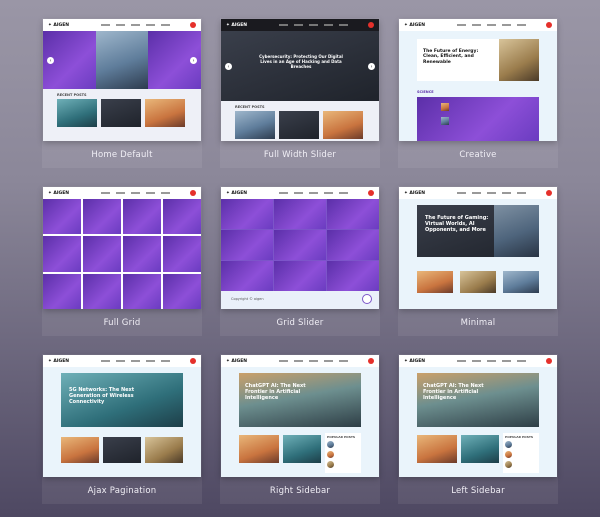 The width and height of the screenshot is (600, 517). What do you see at coordinates (478, 154) in the screenshot?
I see `demo-label: Creative` at bounding box center [478, 154].